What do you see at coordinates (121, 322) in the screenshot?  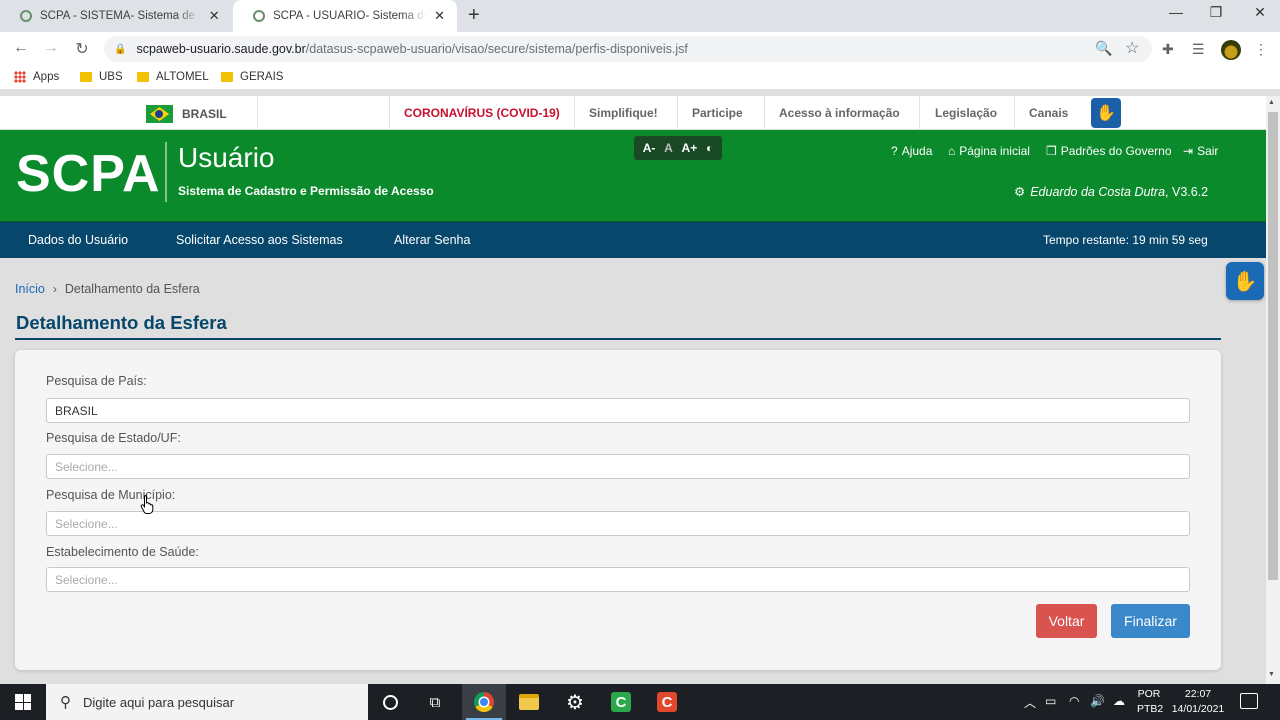 I see `page-title: Detalhamento da Esfera` at bounding box center [121, 322].